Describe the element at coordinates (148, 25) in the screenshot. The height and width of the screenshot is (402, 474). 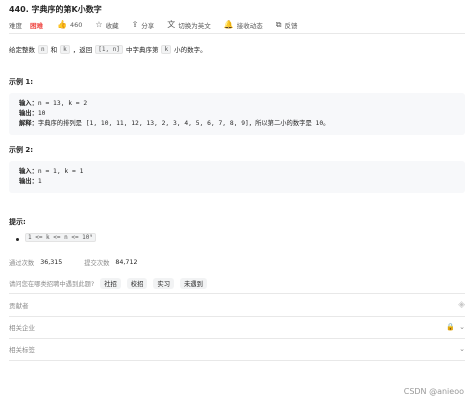
I see `share-label: 分享` at that location.